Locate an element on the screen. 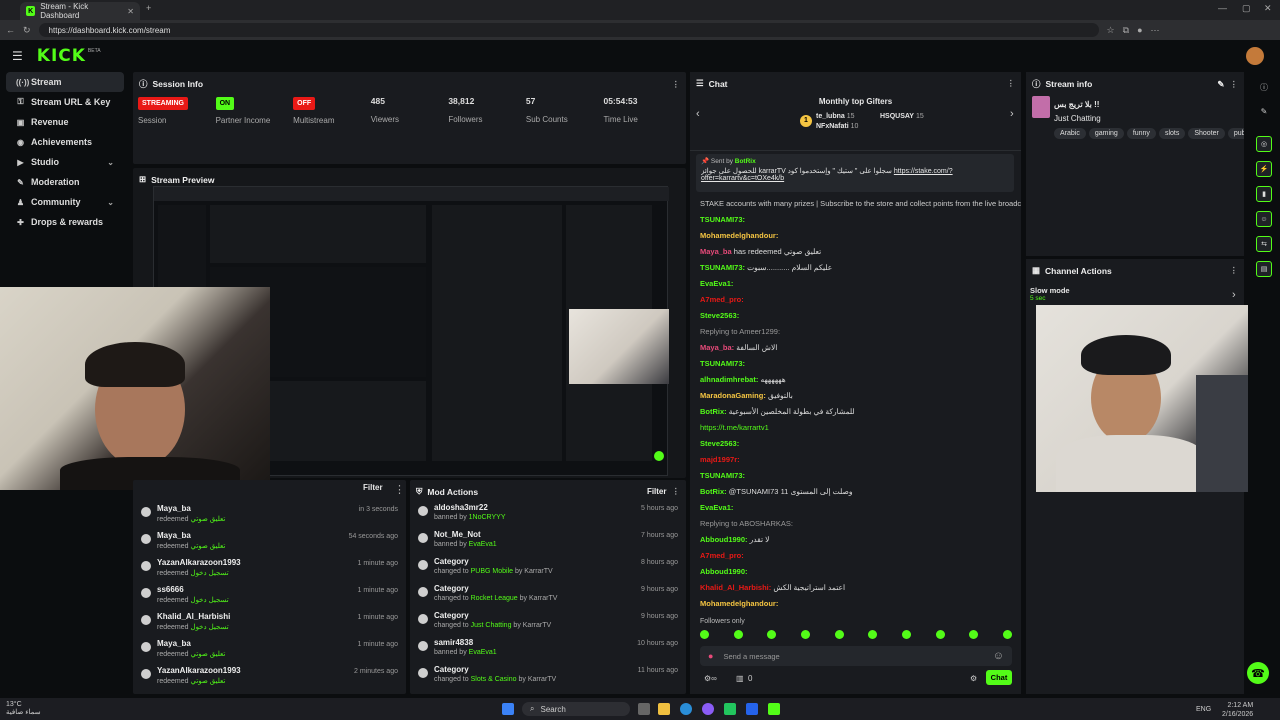 The width and height of the screenshot is (1280, 720). gifters-prev-icon: ‹ is located at coordinates (698, 114).